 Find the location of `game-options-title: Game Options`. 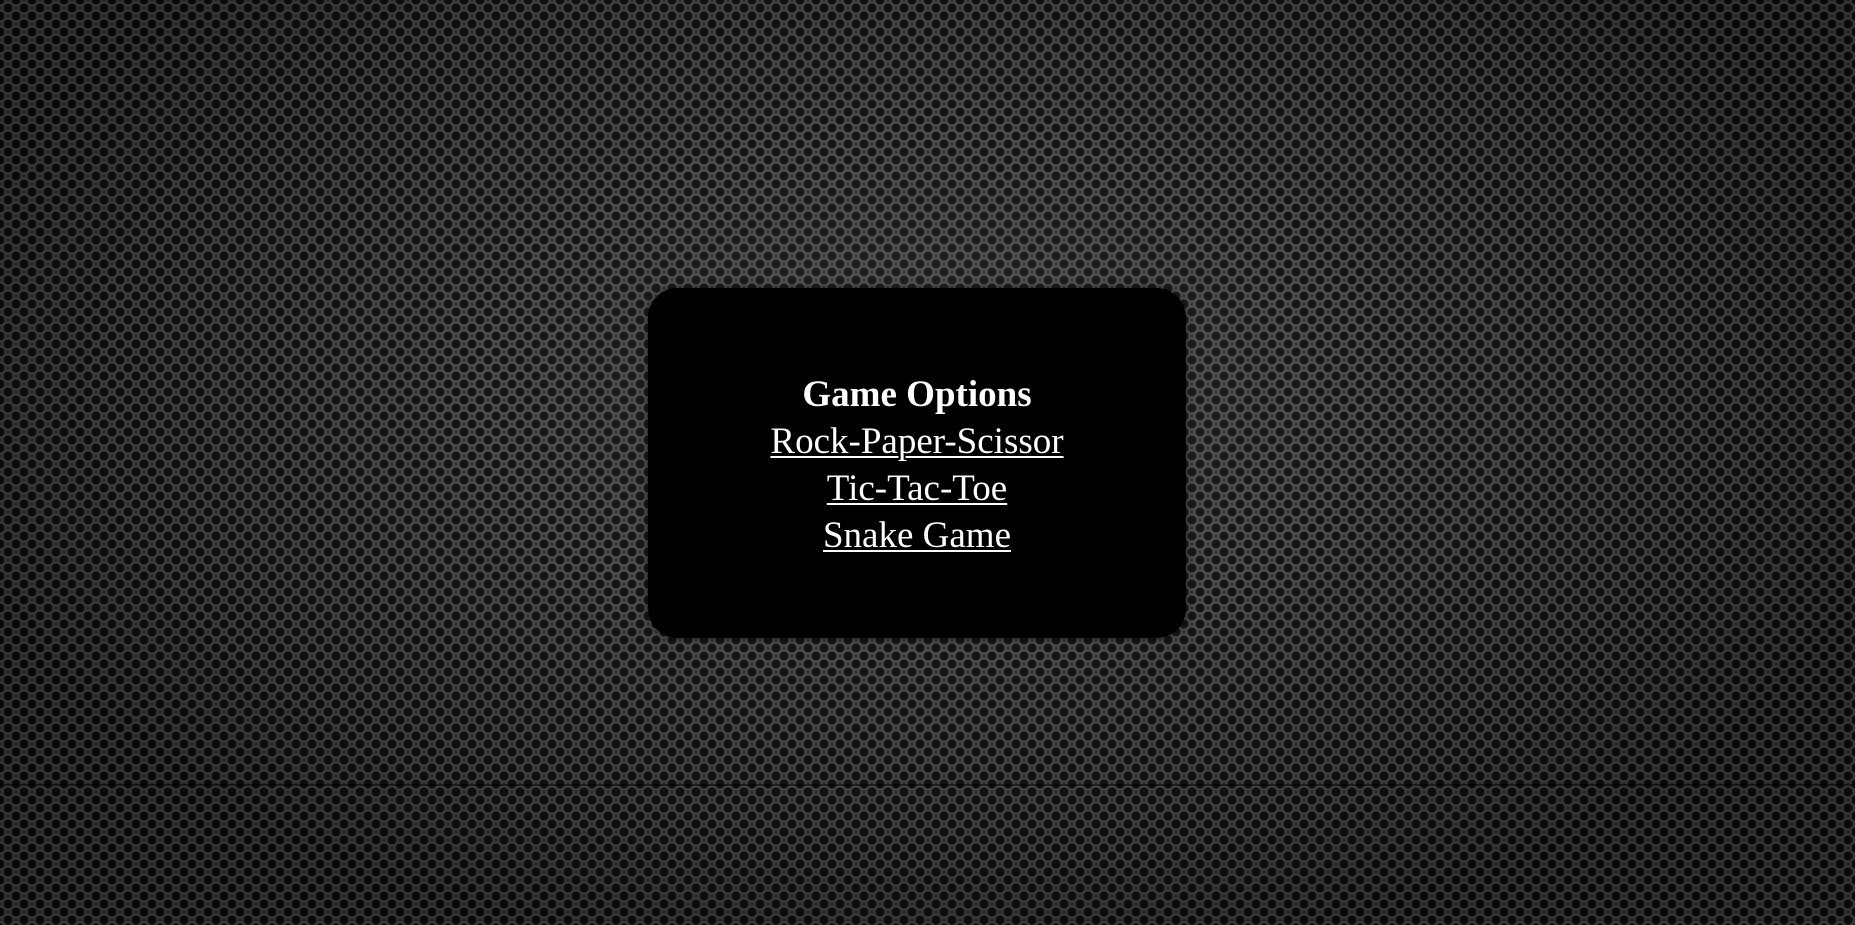

game-options-title: Game Options is located at coordinates (917, 394).